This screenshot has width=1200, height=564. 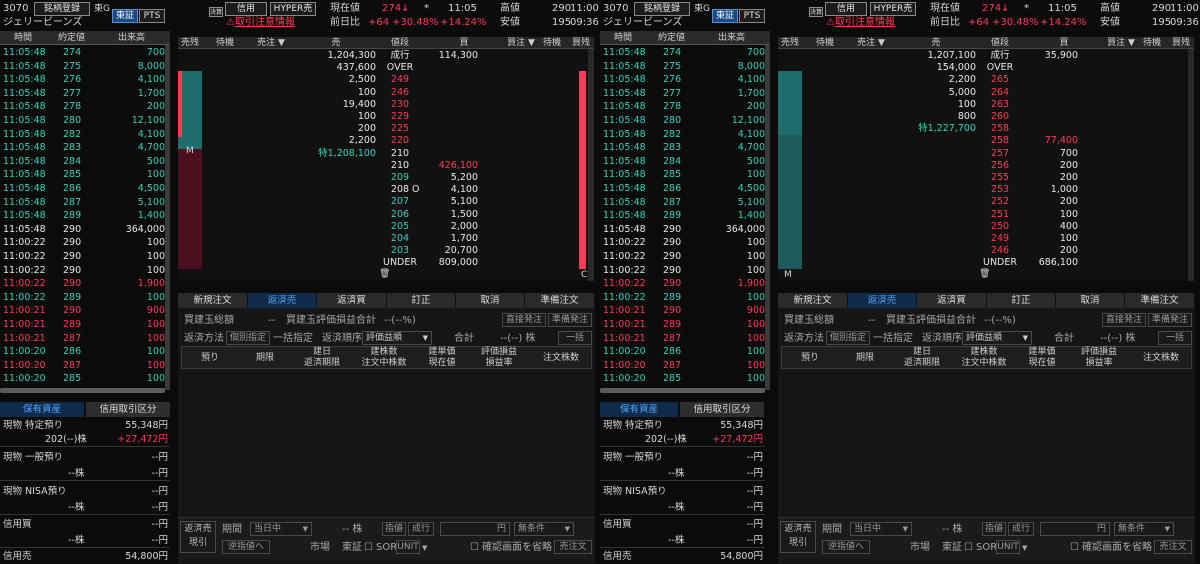 What do you see at coordinates (979, 178) in the screenshot?
I see `book-row: 255 200` at bounding box center [979, 178].